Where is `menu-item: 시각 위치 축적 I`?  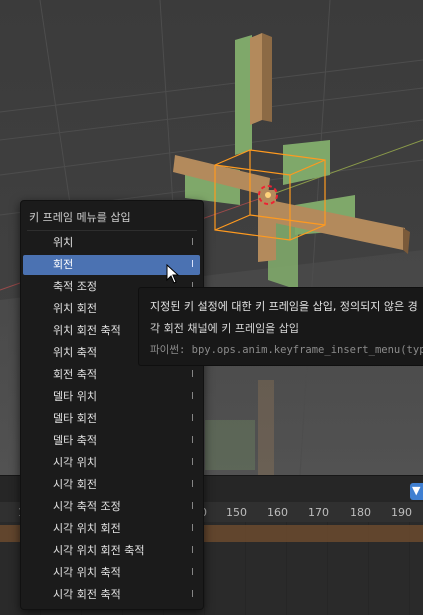 menu-item: 시각 위치 축적 I is located at coordinates (111, 573).